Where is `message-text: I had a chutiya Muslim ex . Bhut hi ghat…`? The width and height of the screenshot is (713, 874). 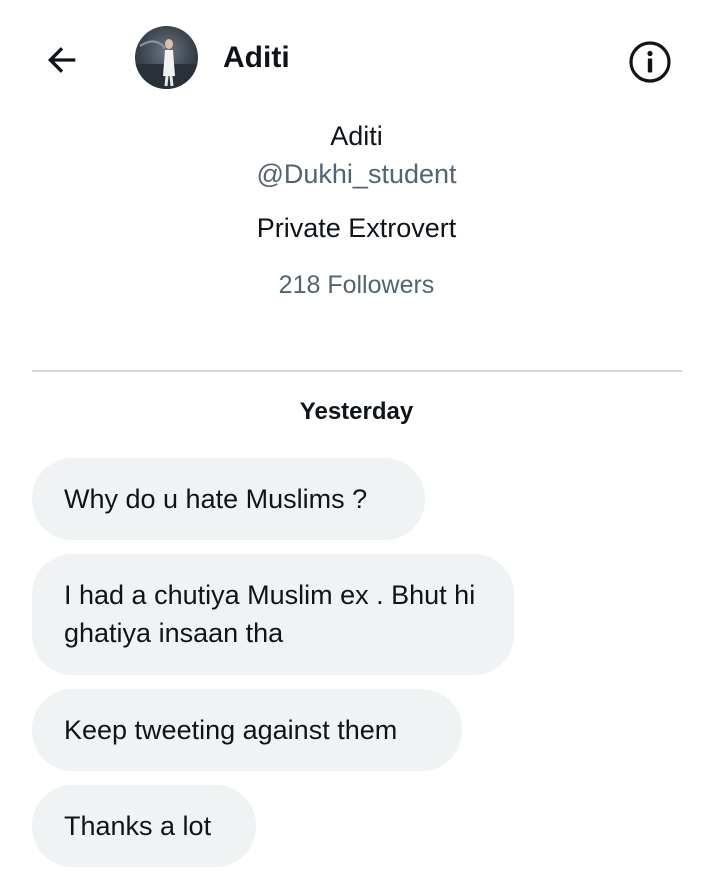
message-text: I had a chutiya Muslim ex . Bhut hi ghat… is located at coordinates (270, 614).